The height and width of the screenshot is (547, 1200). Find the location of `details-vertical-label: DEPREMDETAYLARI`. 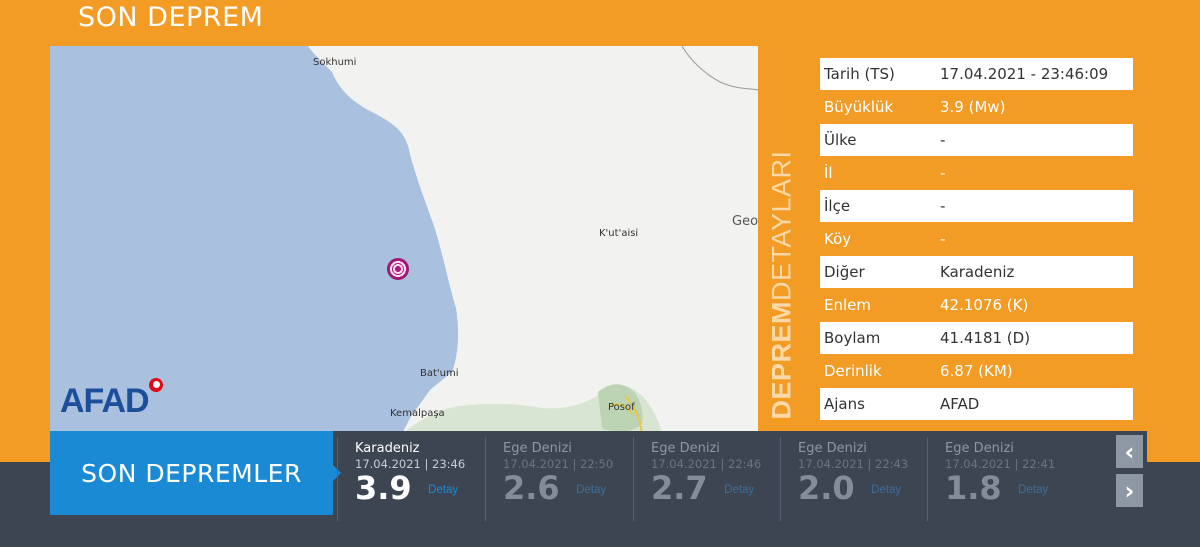

details-vertical-label: DEPREMDETAYLARI is located at coordinates (782, 285).